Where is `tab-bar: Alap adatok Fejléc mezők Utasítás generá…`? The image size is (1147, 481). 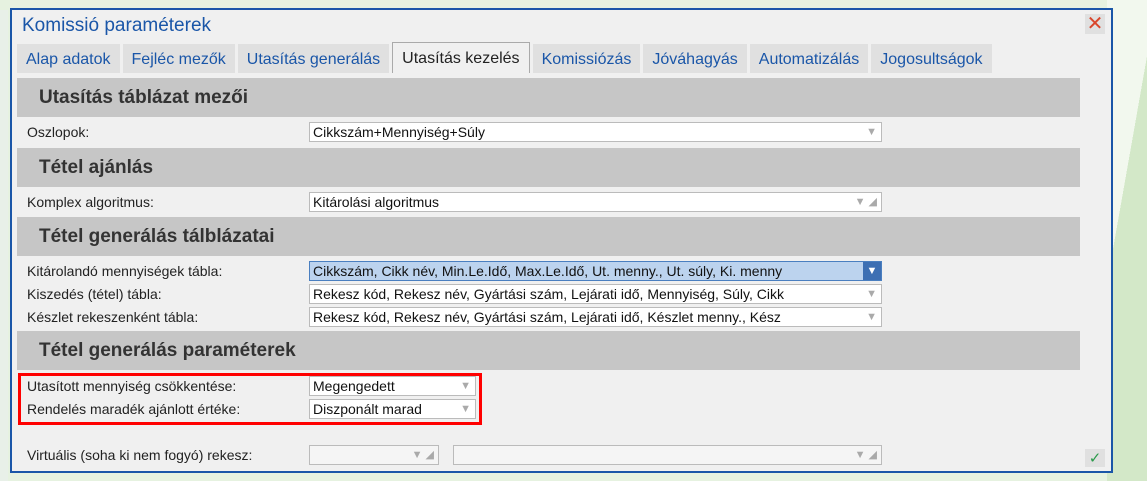
tab-bar: Alap adatok Fejléc mezők Utasítás generá… is located at coordinates (504, 57).